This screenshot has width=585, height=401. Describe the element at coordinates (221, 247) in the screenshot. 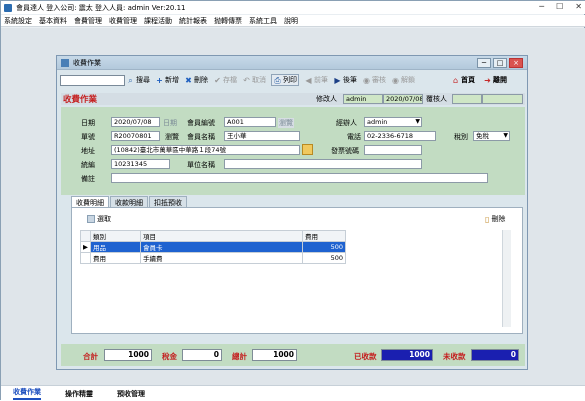

I see `cell-item: 會員卡` at that location.